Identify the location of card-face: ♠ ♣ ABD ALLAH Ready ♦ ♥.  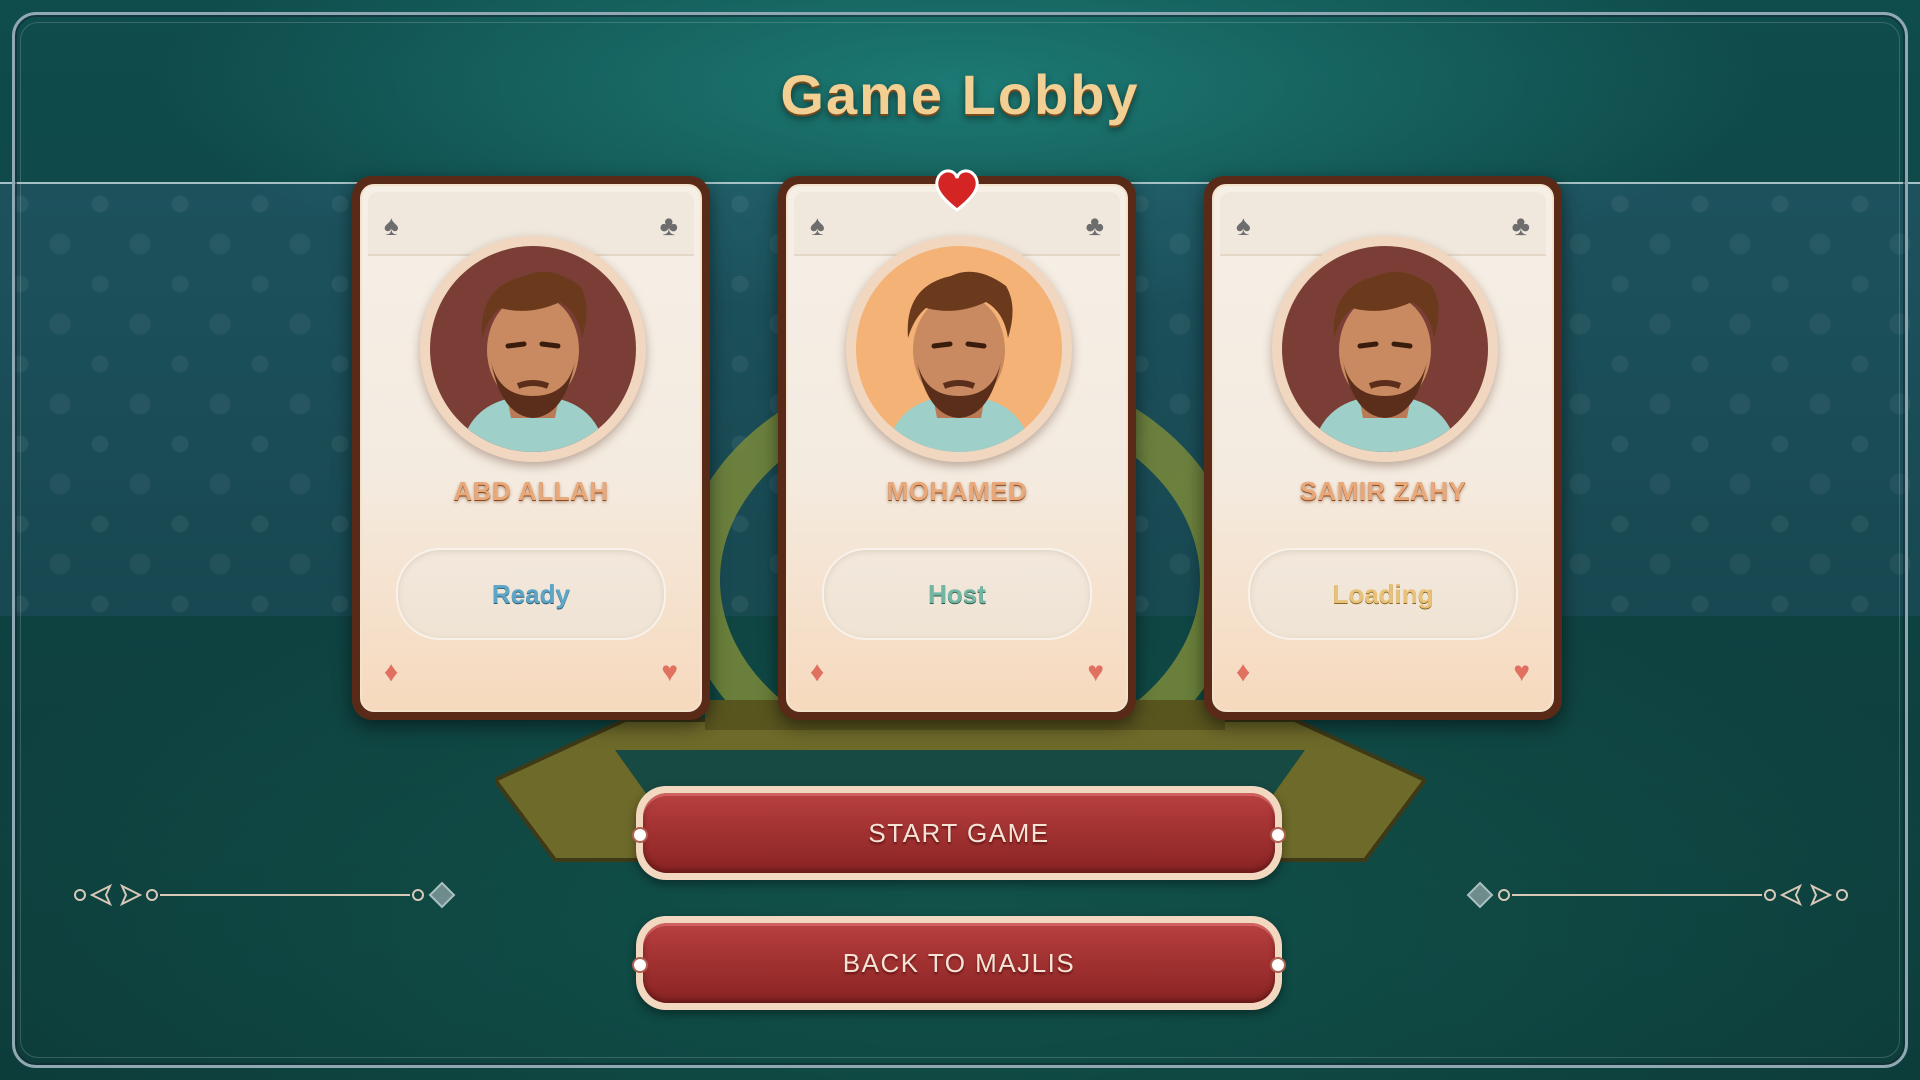
(531, 448).